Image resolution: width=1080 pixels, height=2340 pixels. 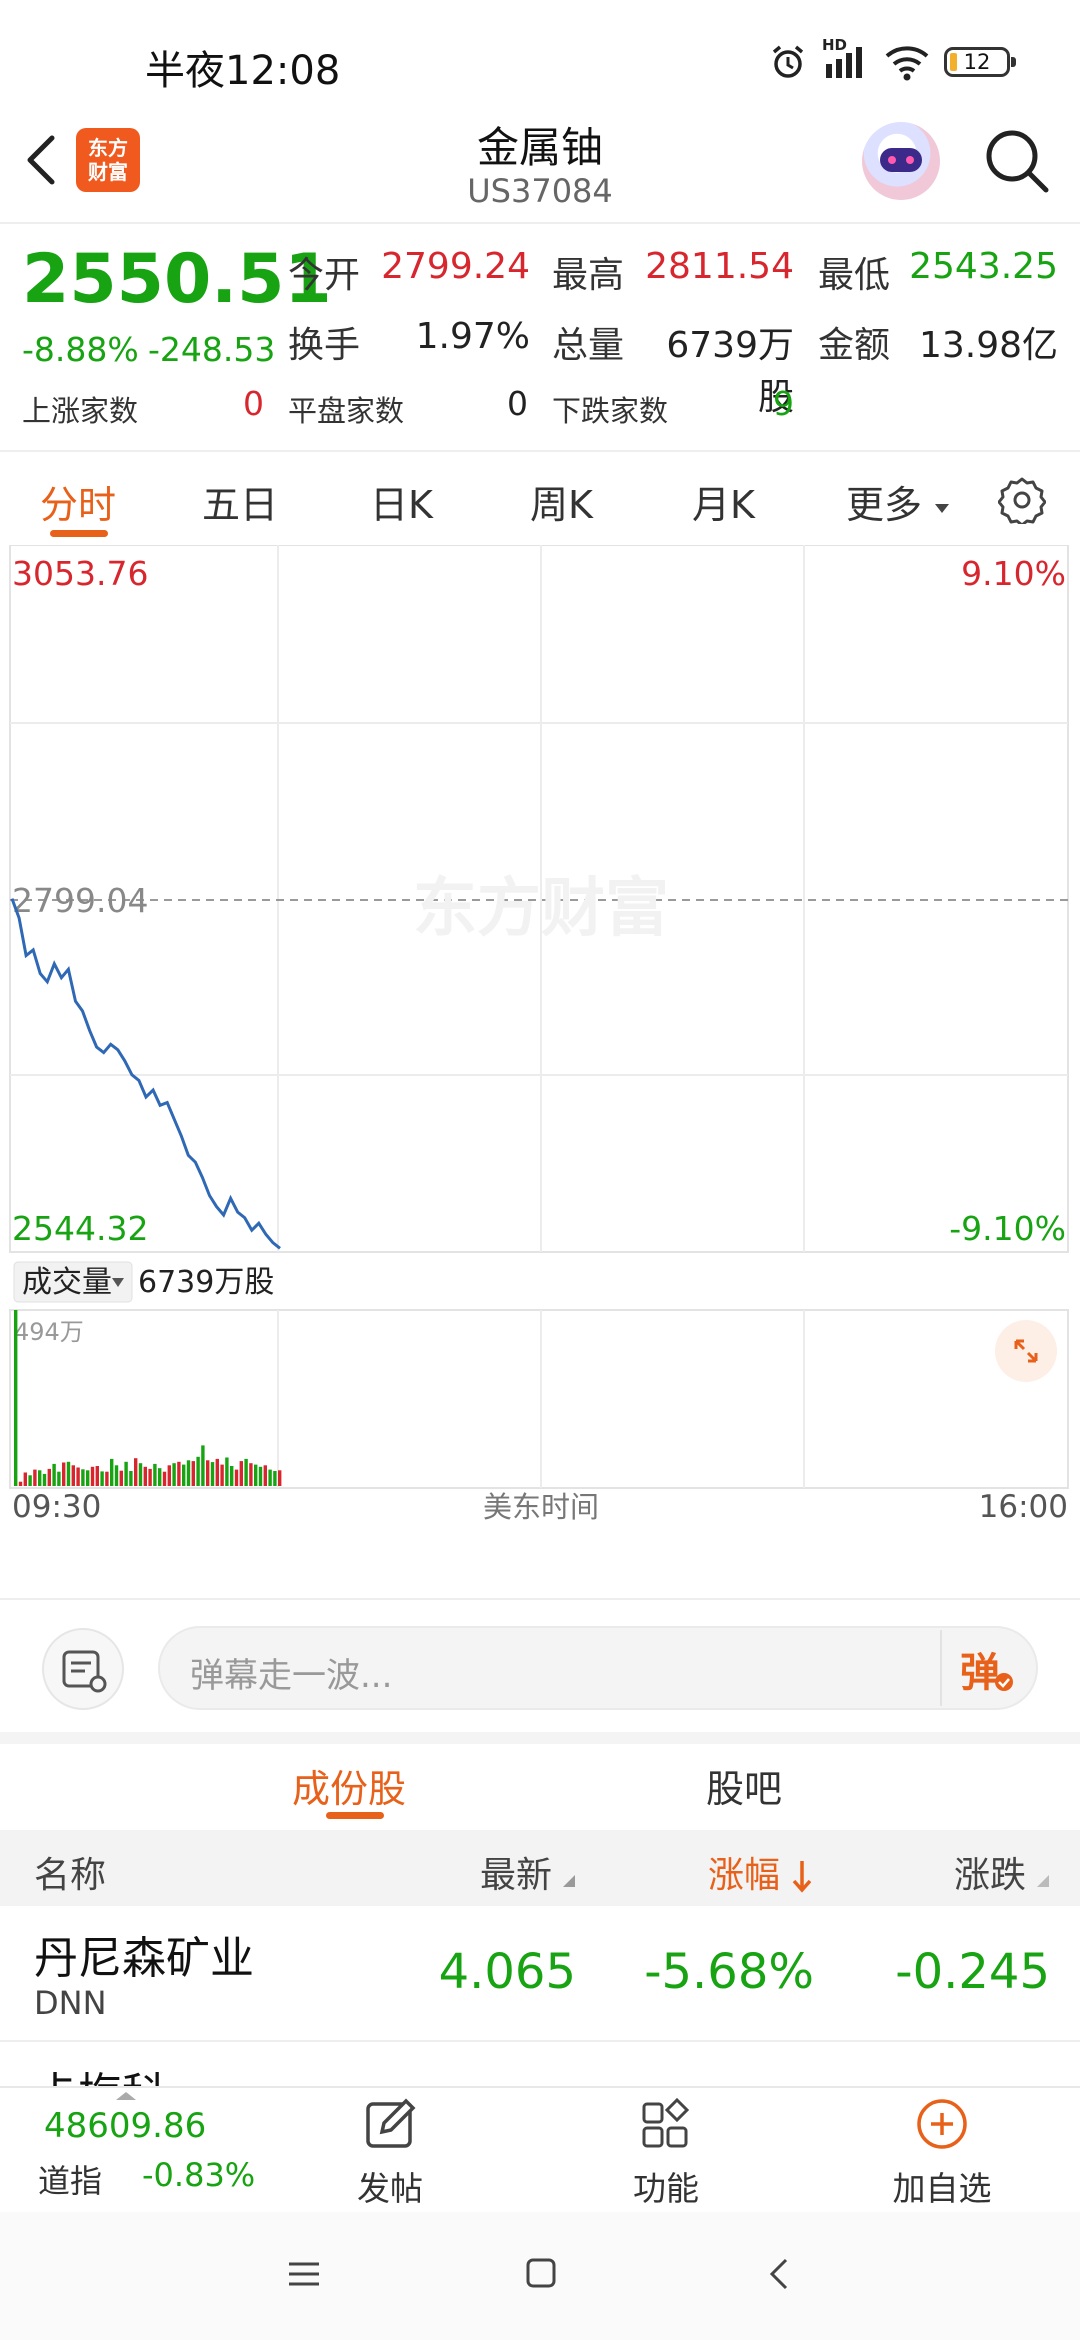 What do you see at coordinates (744, 1785) in the screenshot?
I see `tab-forum: 股吧` at bounding box center [744, 1785].